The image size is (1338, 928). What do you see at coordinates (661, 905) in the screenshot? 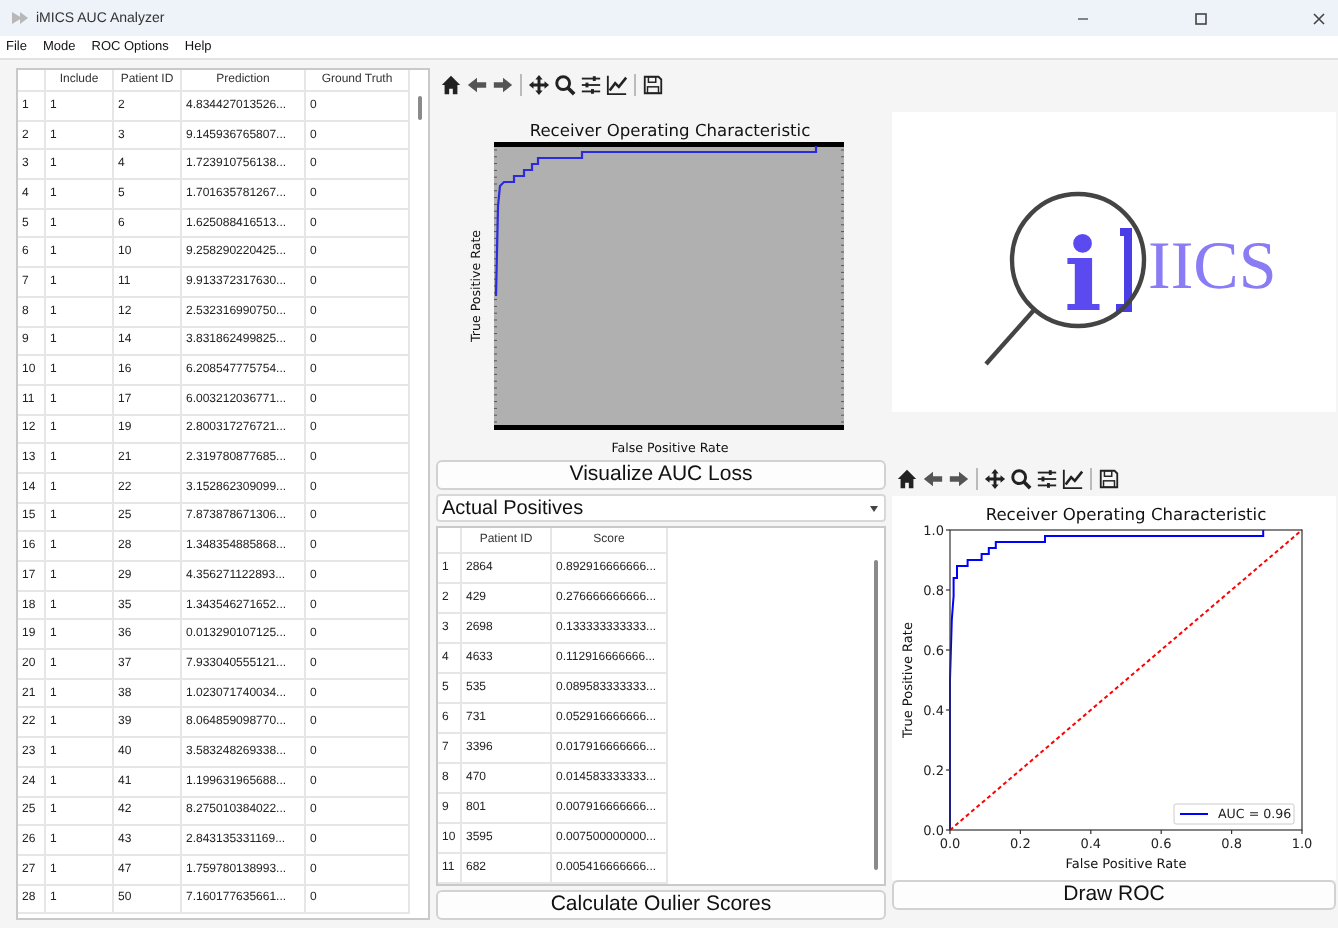
I see `outlier-button: Calculate Oulier Scores` at bounding box center [661, 905].